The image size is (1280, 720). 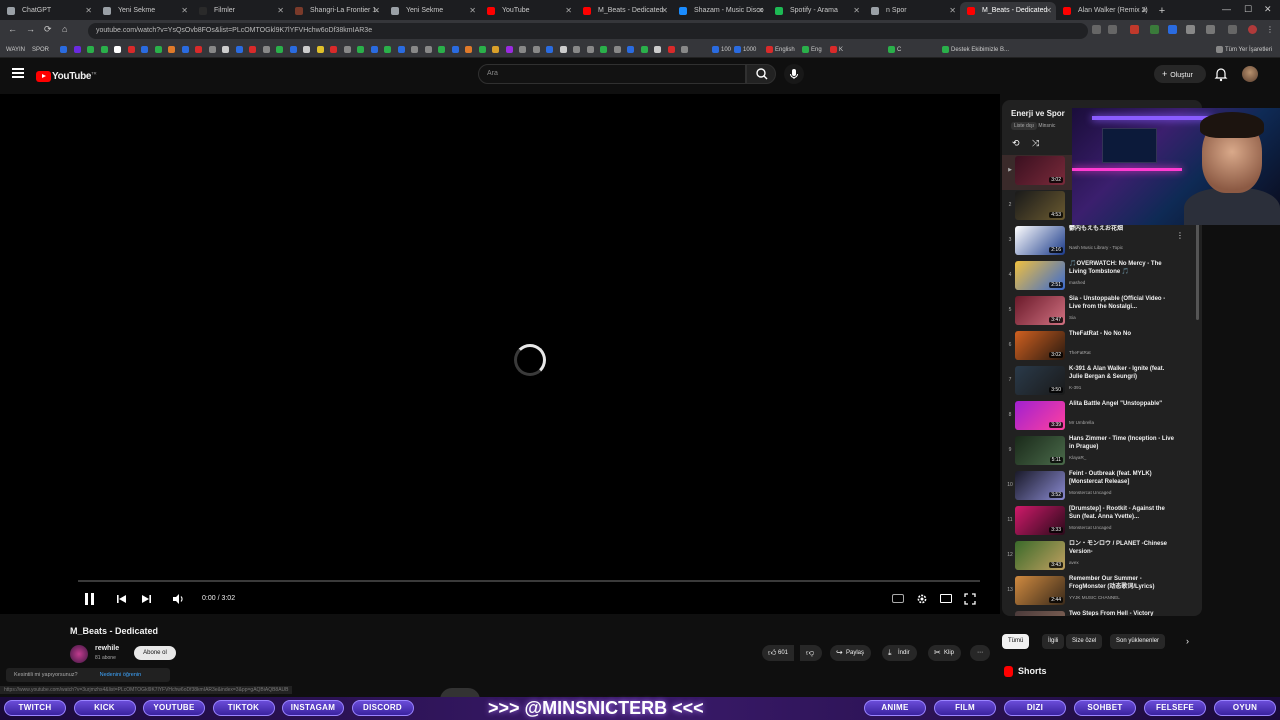 I want to click on filter-chip: İlgili, so click(x=1053, y=641).